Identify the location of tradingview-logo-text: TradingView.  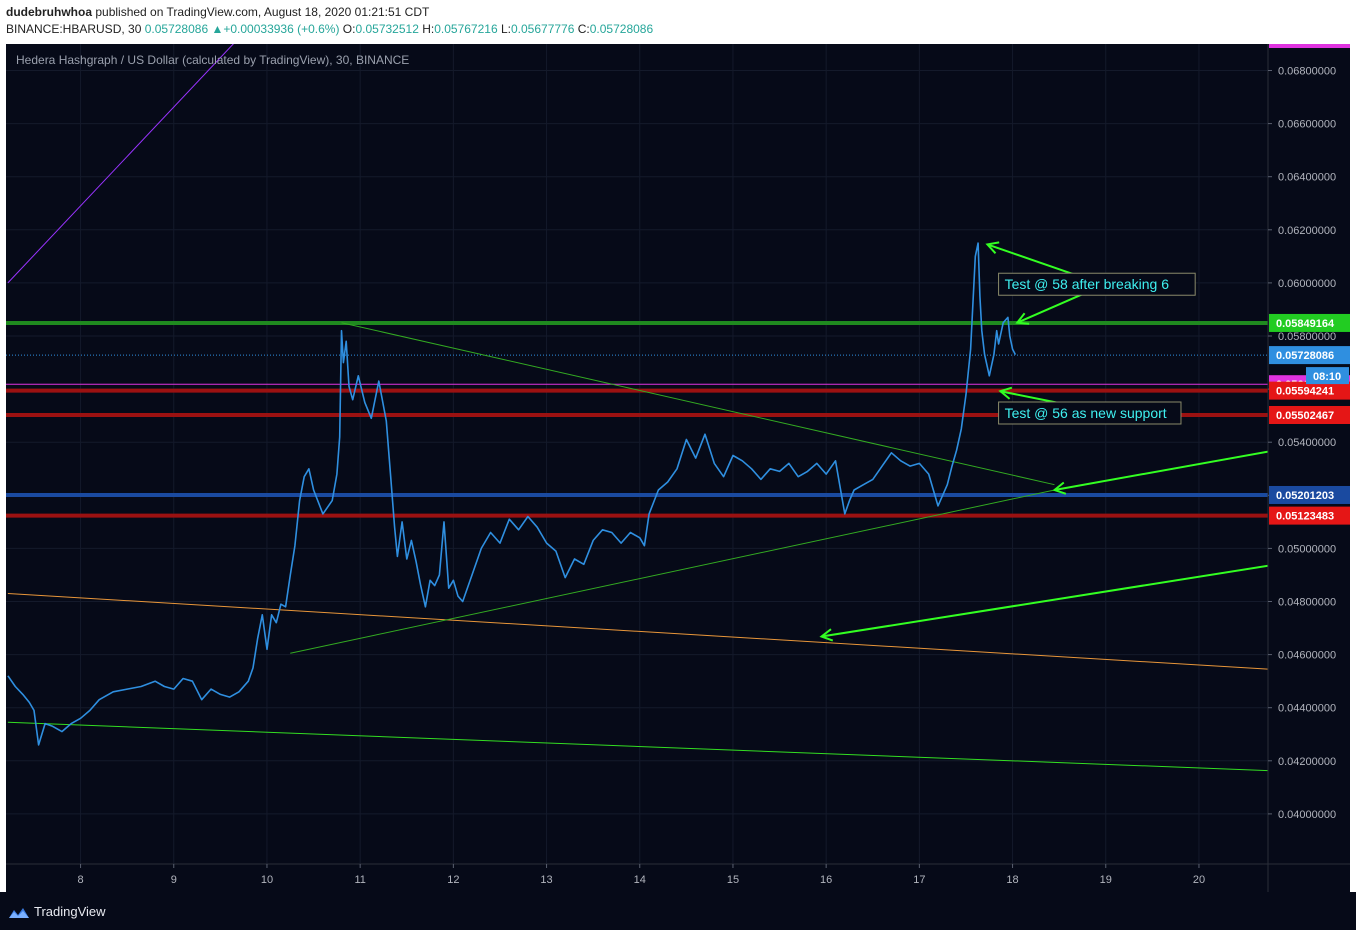
(70, 911).